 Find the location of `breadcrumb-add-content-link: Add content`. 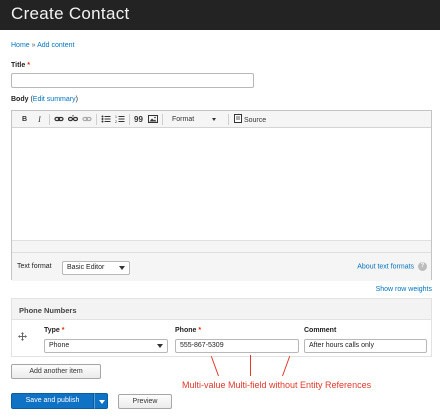

breadcrumb-add-content-link: Add content is located at coordinates (55, 45).